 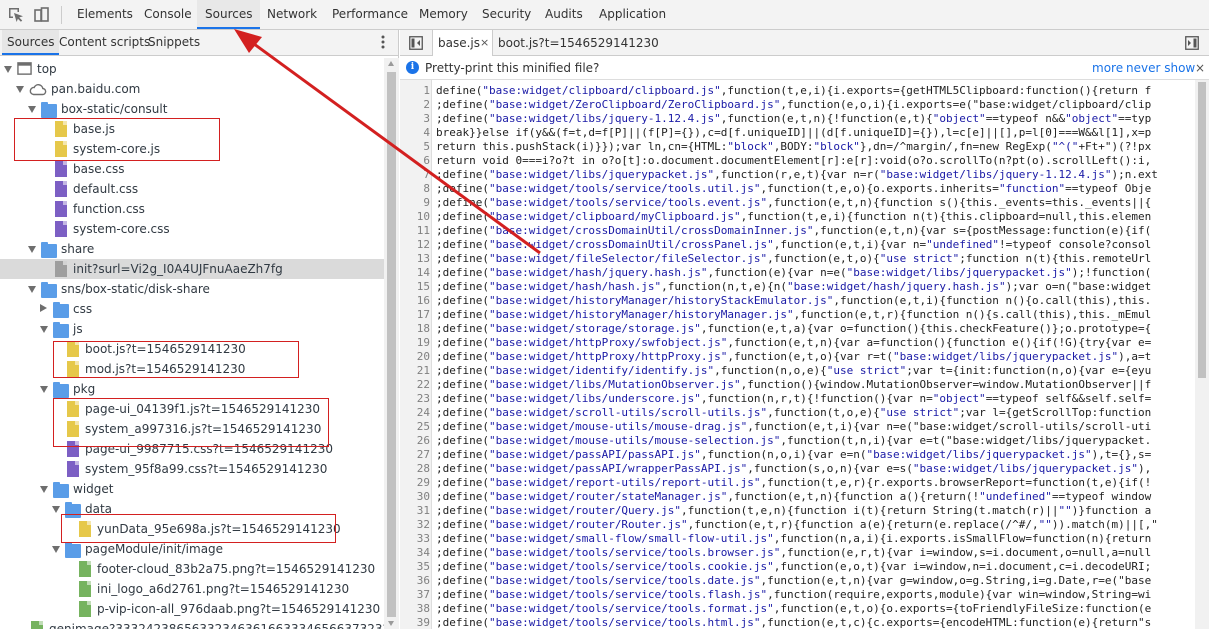 What do you see at coordinates (484, 43) in the screenshot?
I see `close-tab-icon: ×` at bounding box center [484, 43].